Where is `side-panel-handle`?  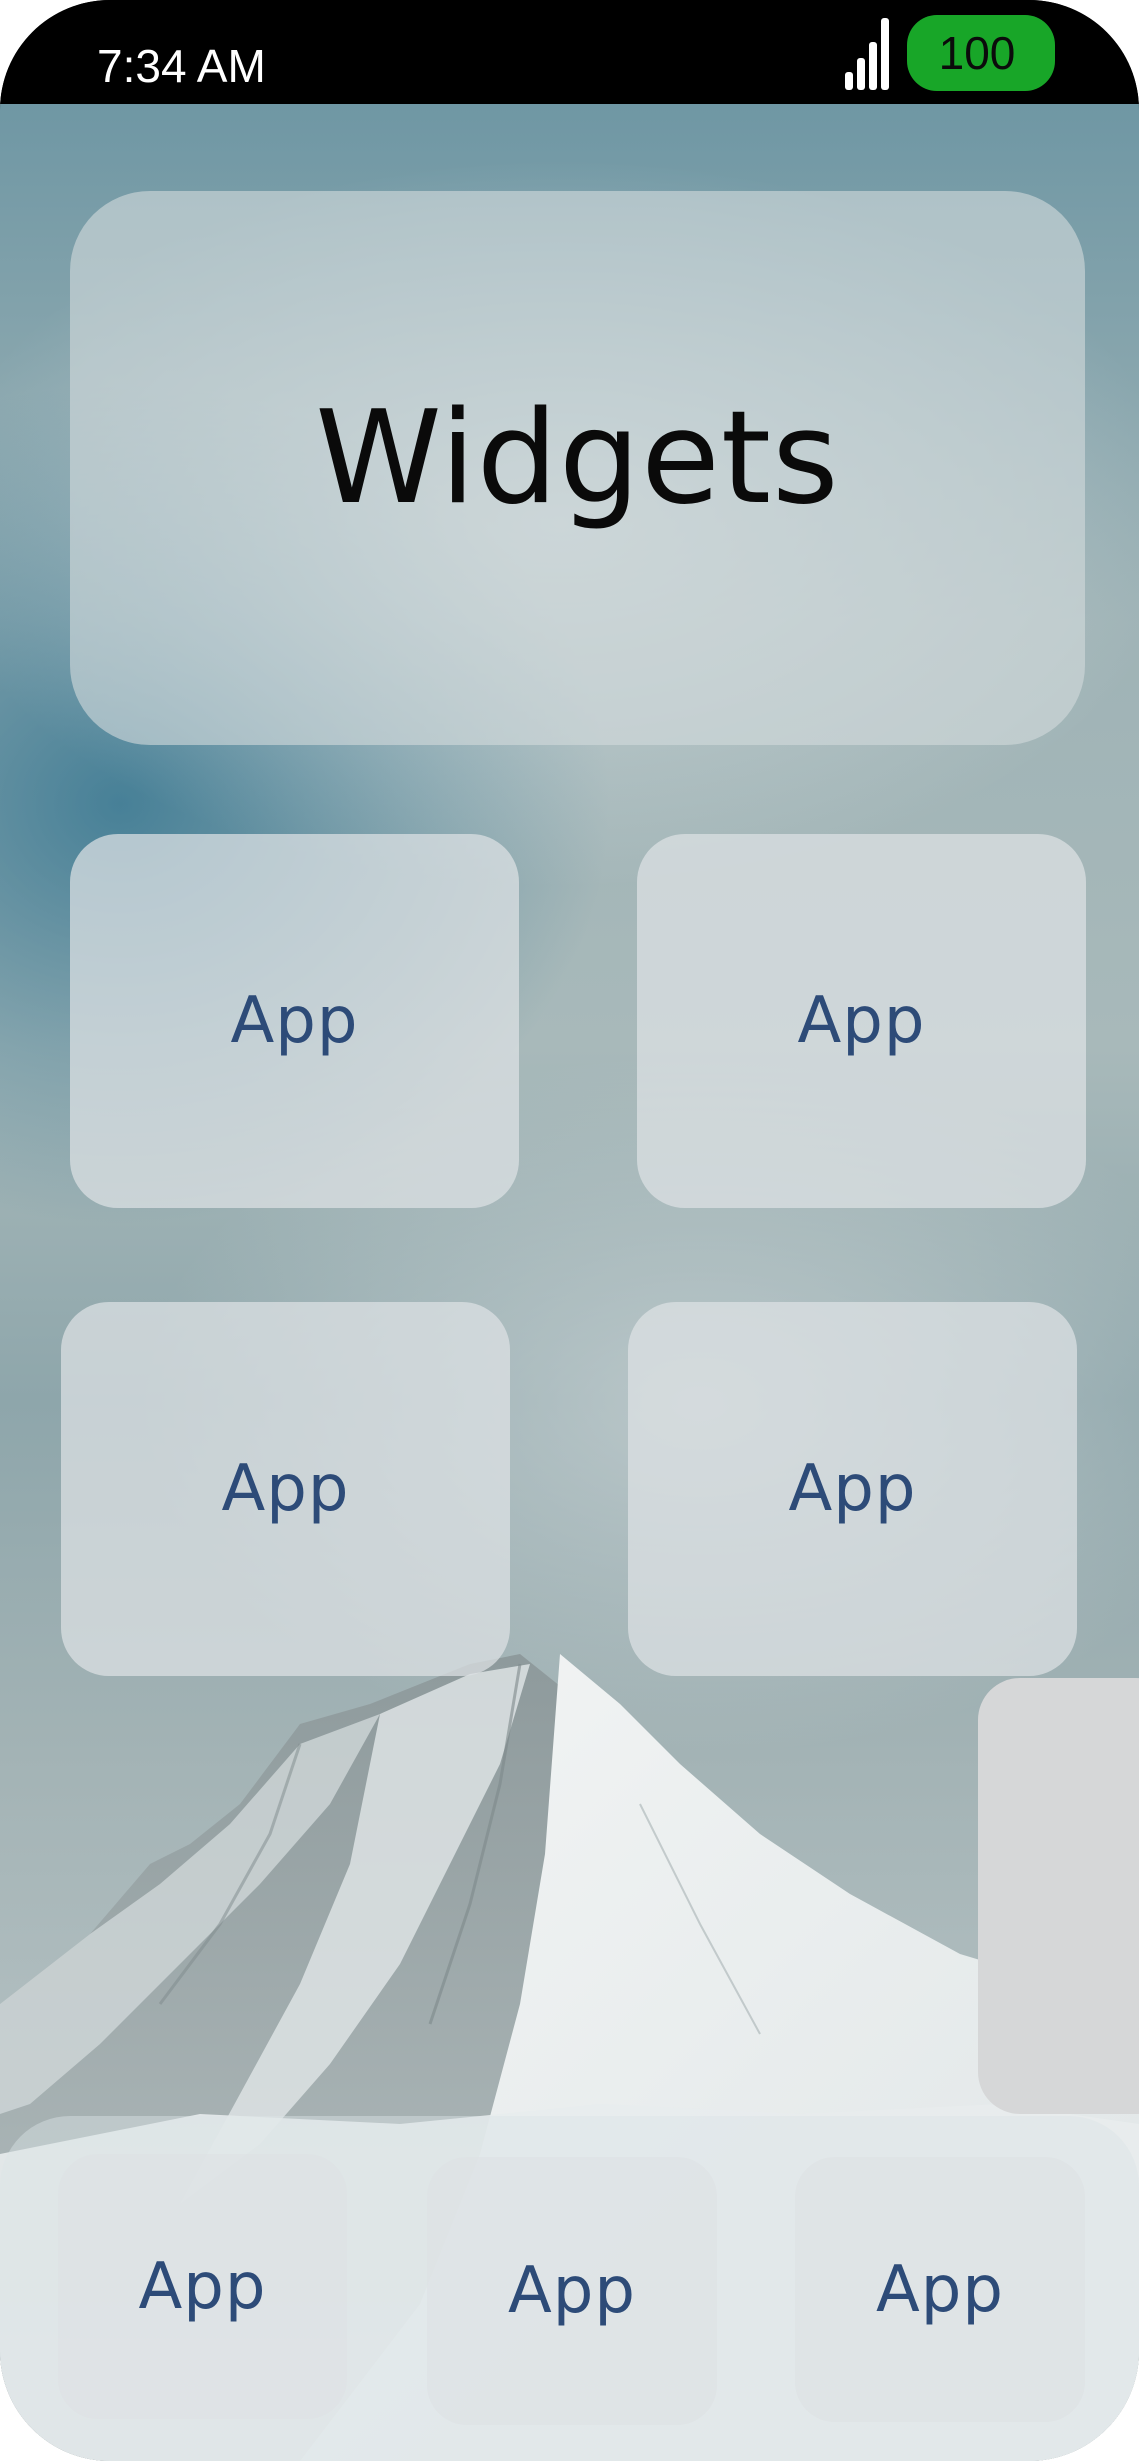
side-panel-handle is located at coordinates (1058, 1896).